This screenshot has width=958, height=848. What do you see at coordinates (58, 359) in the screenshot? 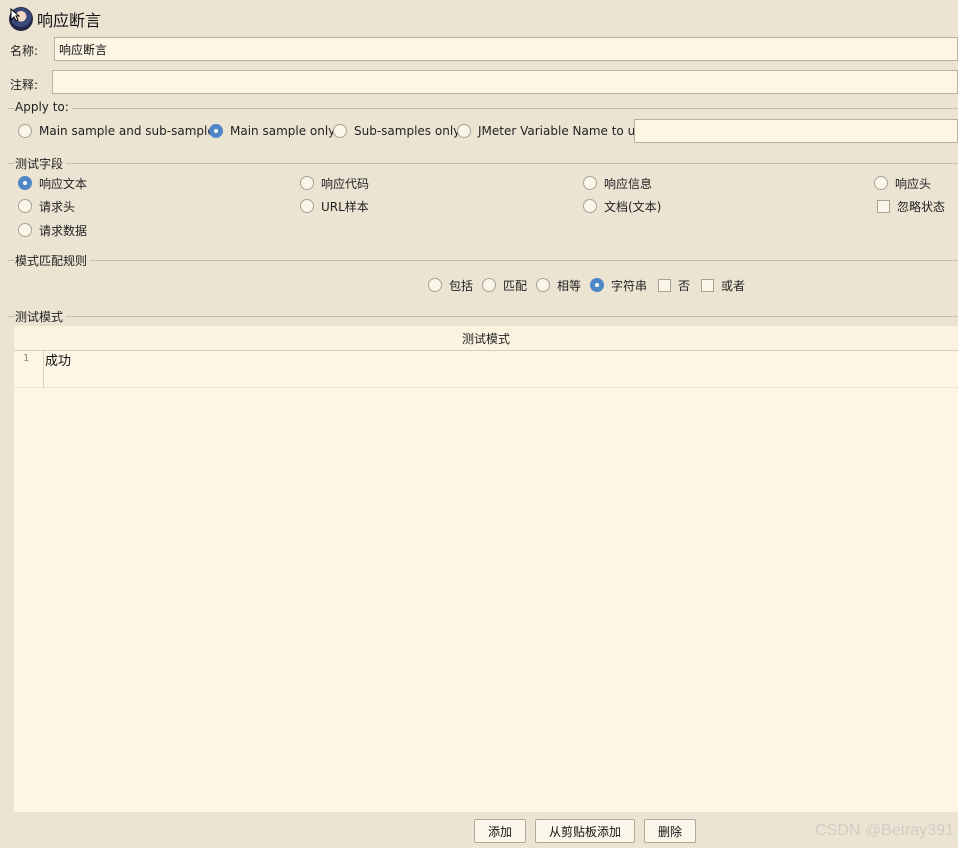
I see `table-row: 成功` at bounding box center [58, 359].